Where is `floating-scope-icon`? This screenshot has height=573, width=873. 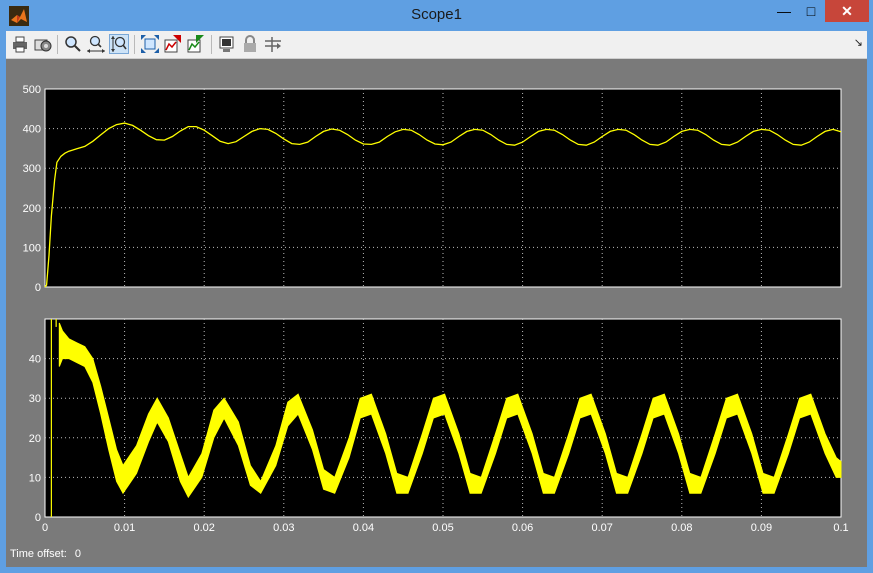
floating-scope-icon is located at coordinates (226, 44).